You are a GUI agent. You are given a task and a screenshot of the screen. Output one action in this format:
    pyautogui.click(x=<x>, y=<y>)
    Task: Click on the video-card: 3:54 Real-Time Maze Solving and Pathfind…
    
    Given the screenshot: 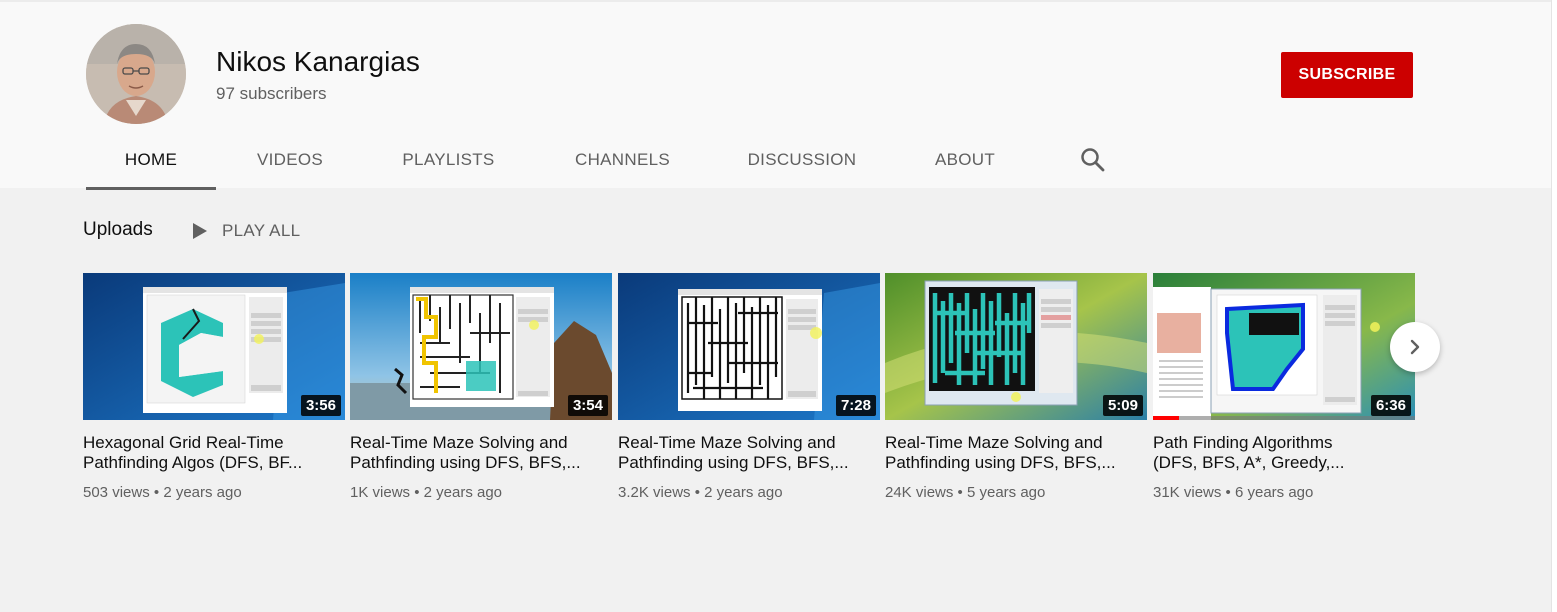 What is the action you would take?
    pyautogui.click(x=481, y=387)
    